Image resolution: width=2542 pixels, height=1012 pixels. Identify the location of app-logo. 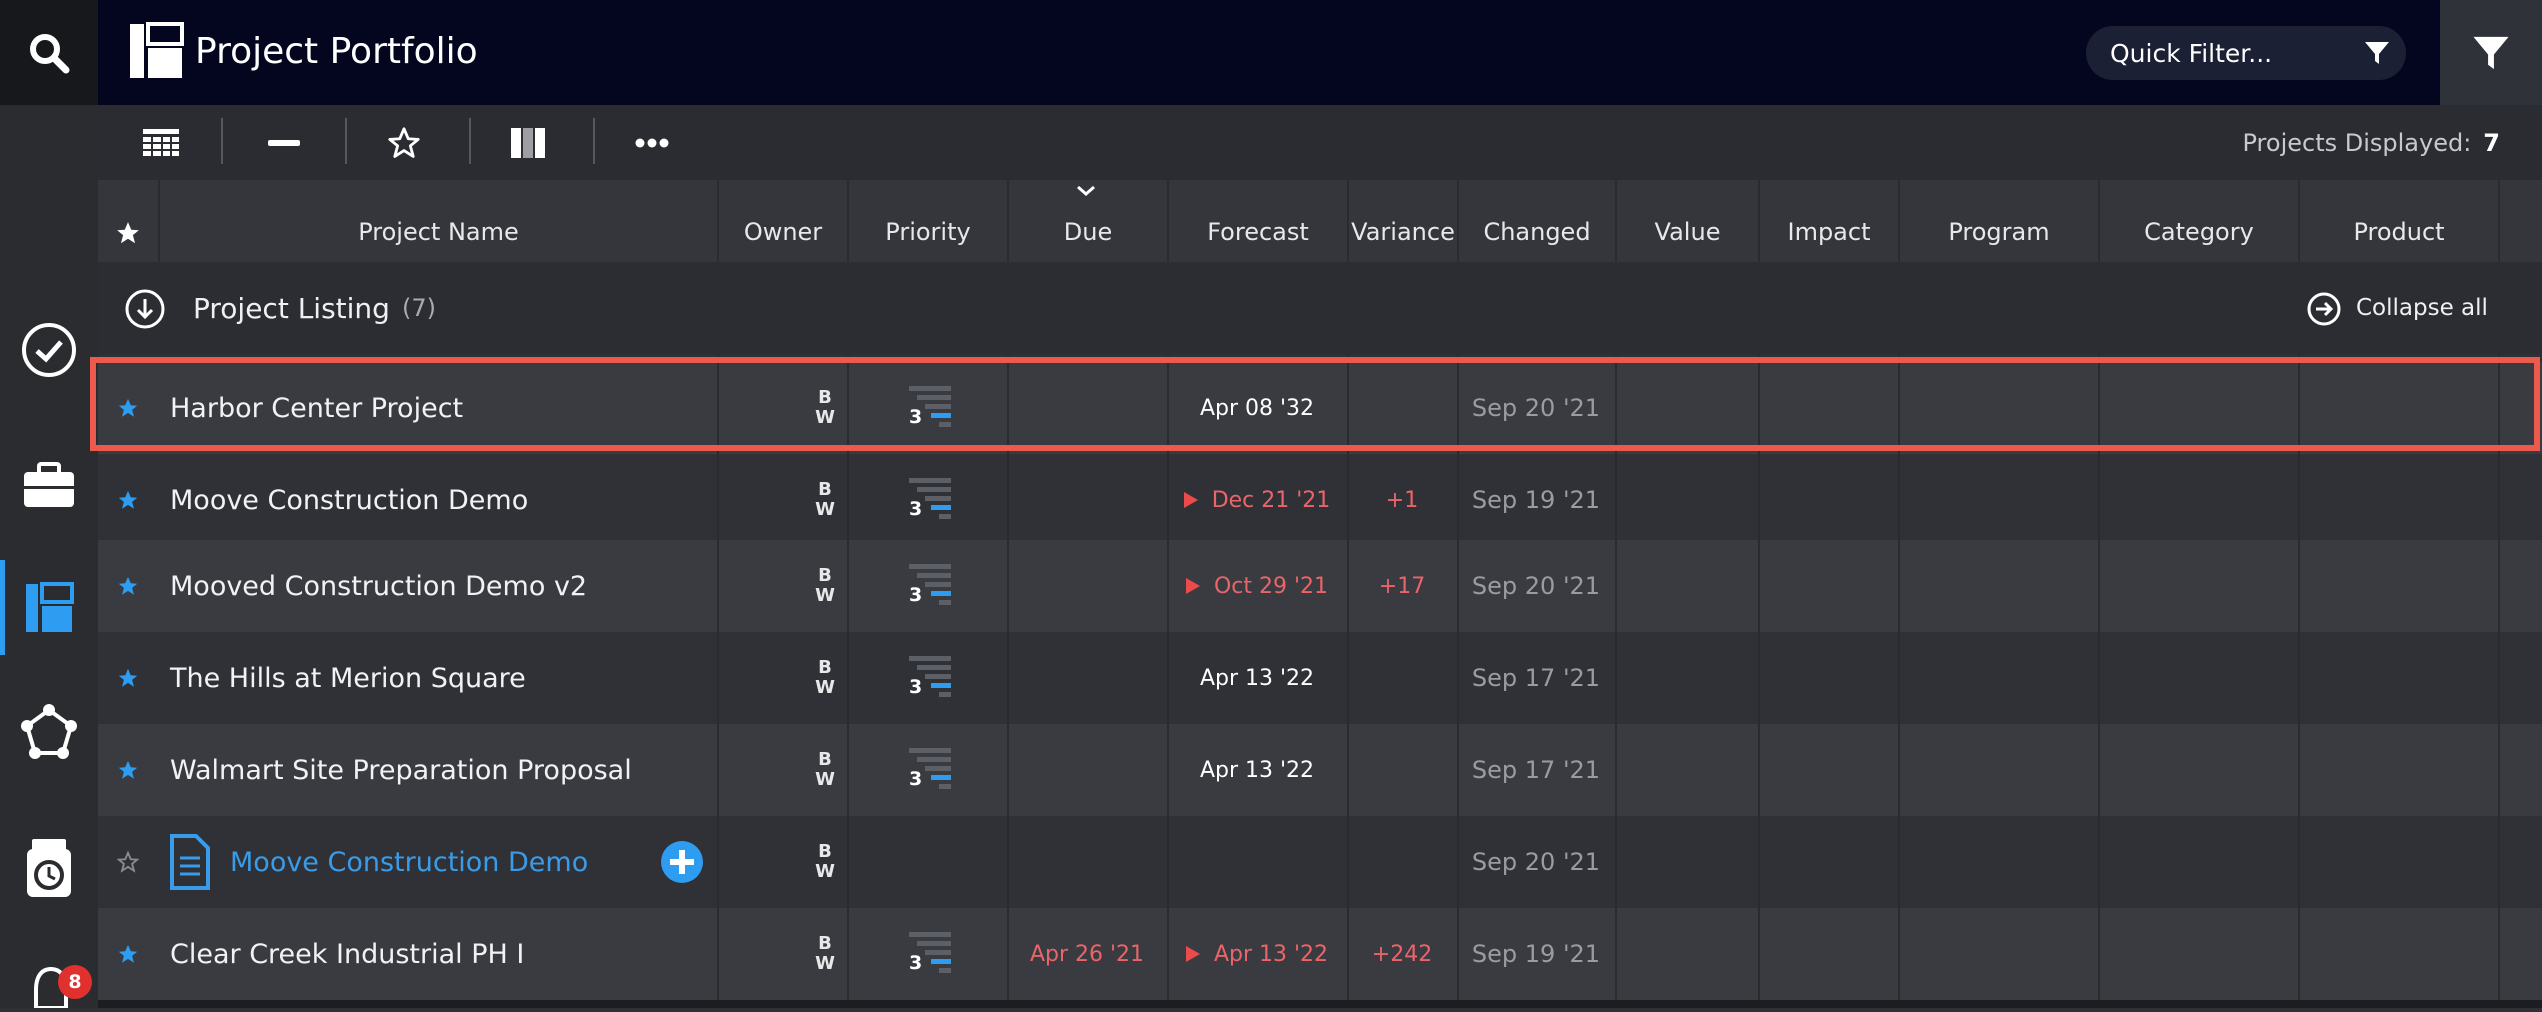
(156, 53).